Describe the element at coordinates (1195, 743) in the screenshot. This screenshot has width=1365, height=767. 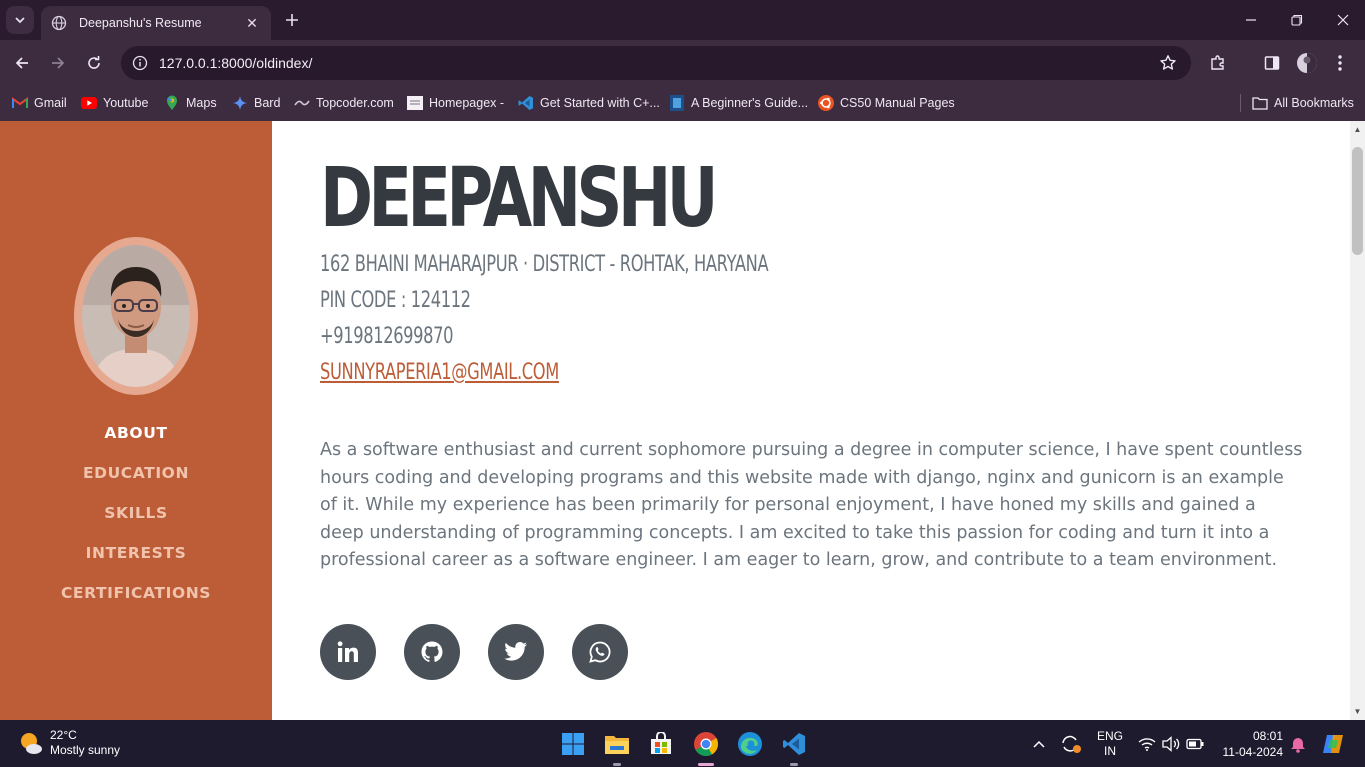
I see `battery-icon` at that location.